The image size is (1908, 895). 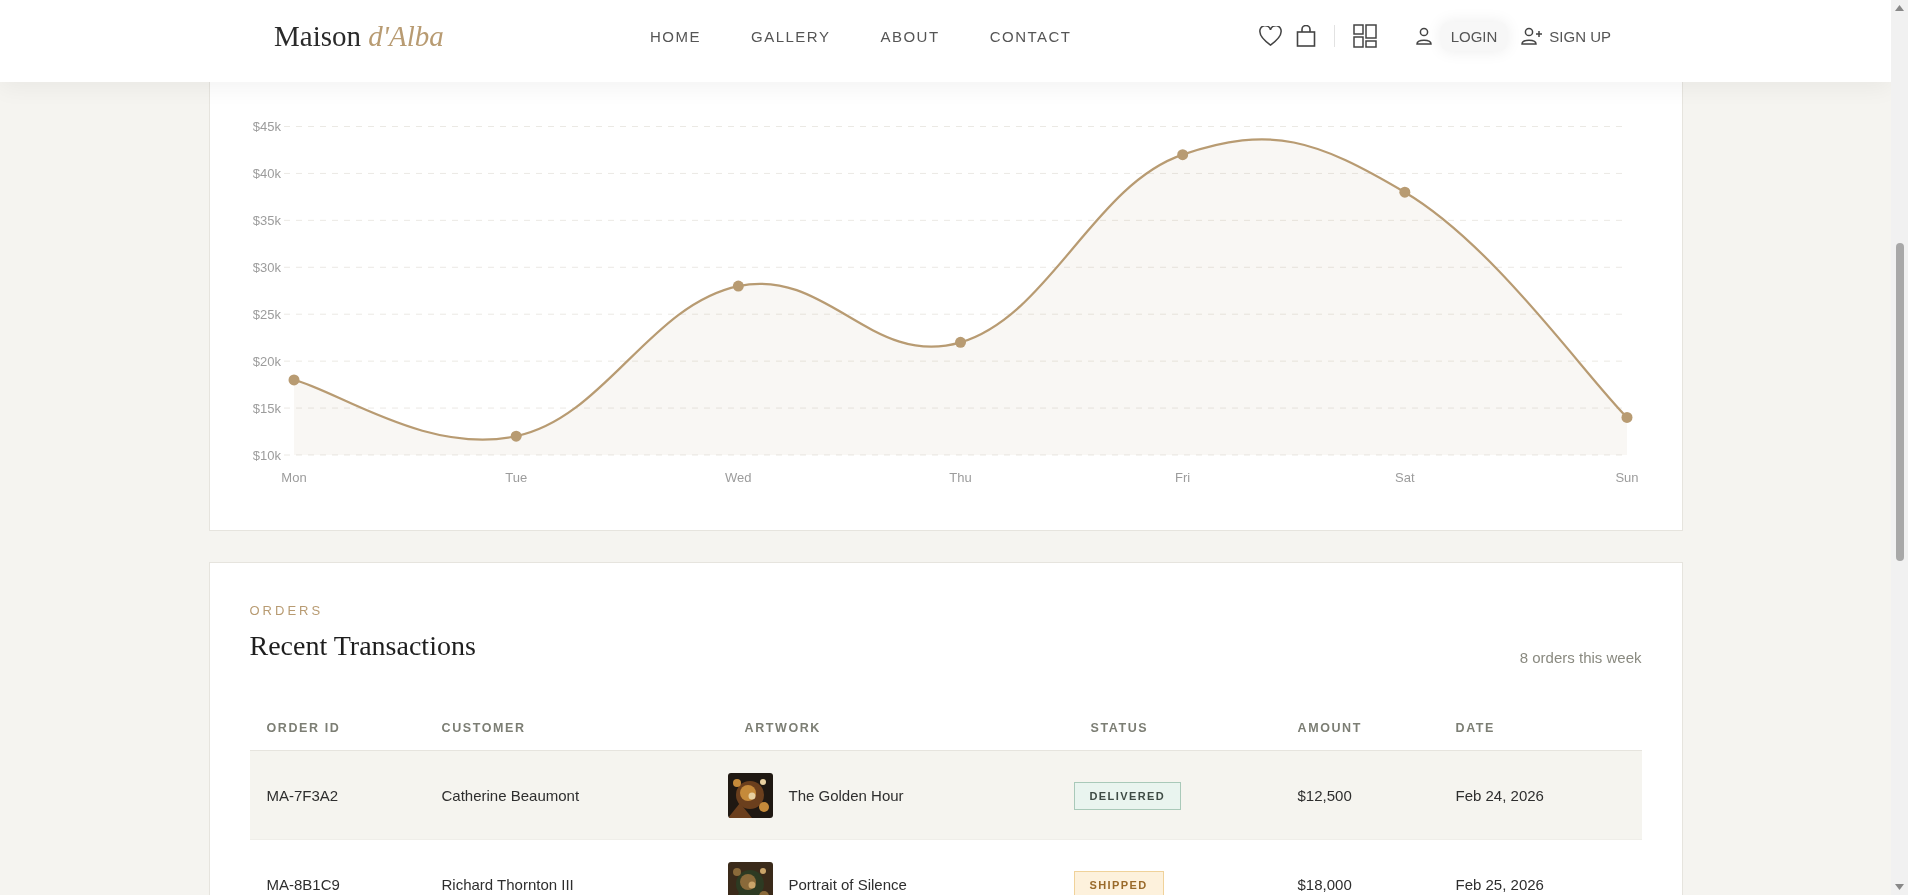 What do you see at coordinates (1404, 477) in the screenshot?
I see `axis-label: Sat` at bounding box center [1404, 477].